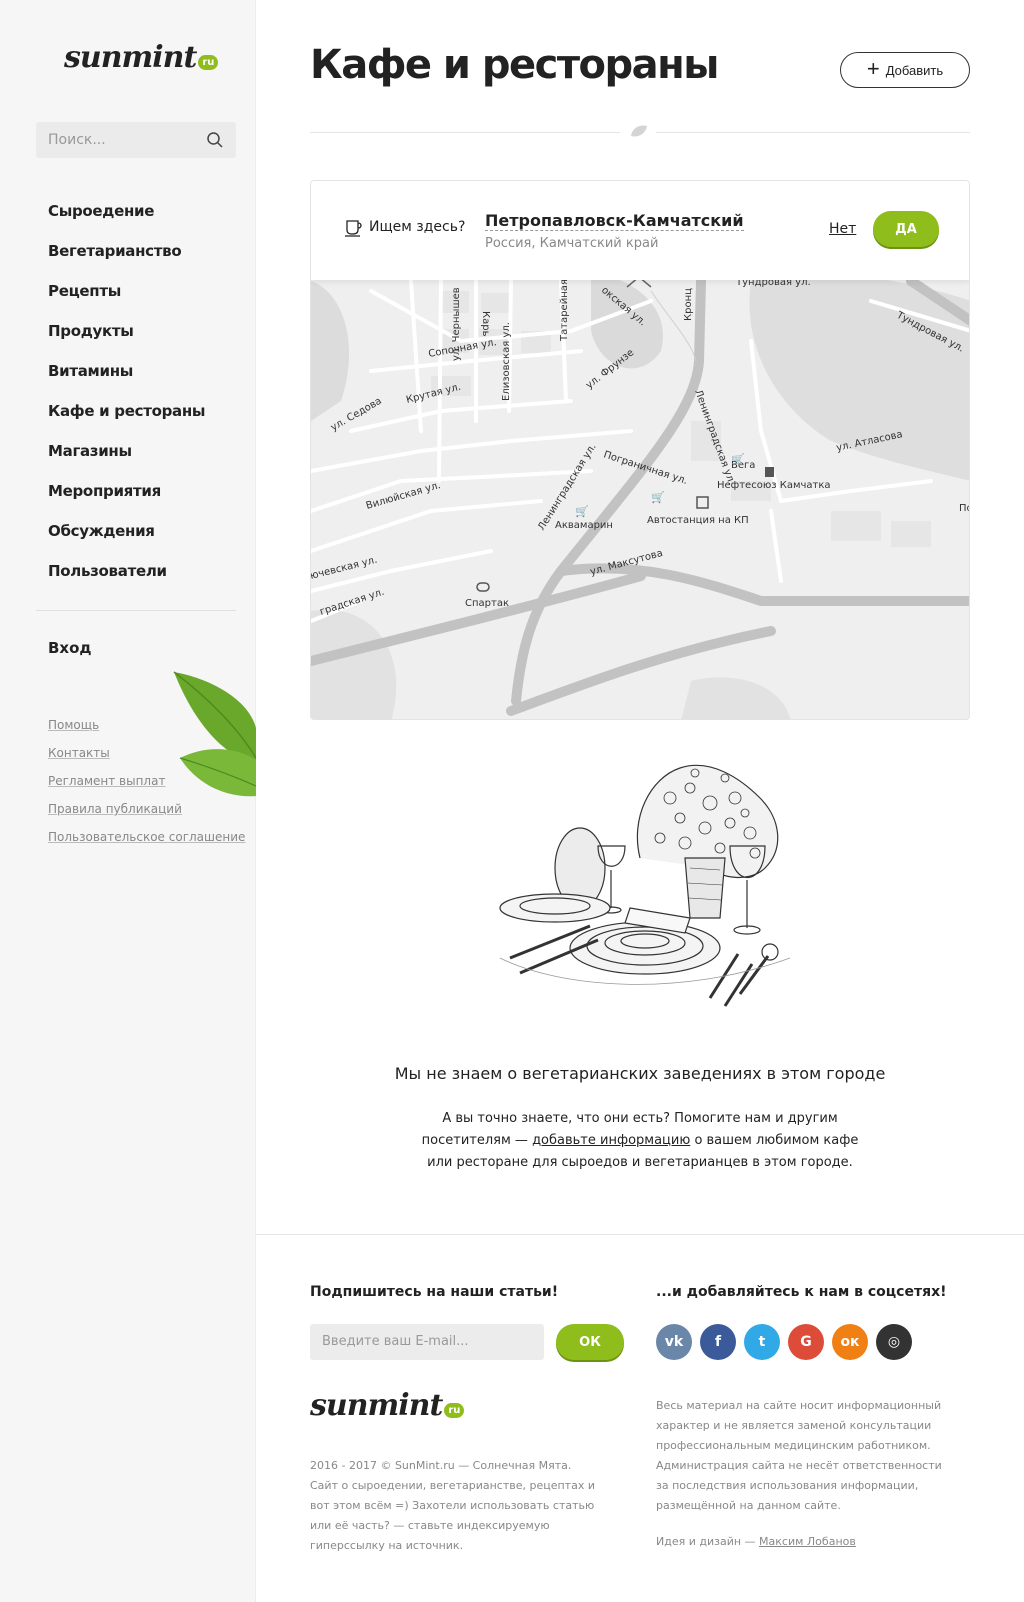 The height and width of the screenshot is (1602, 1024). What do you see at coordinates (645, 885) in the screenshot?
I see `table-setting-illustration` at bounding box center [645, 885].